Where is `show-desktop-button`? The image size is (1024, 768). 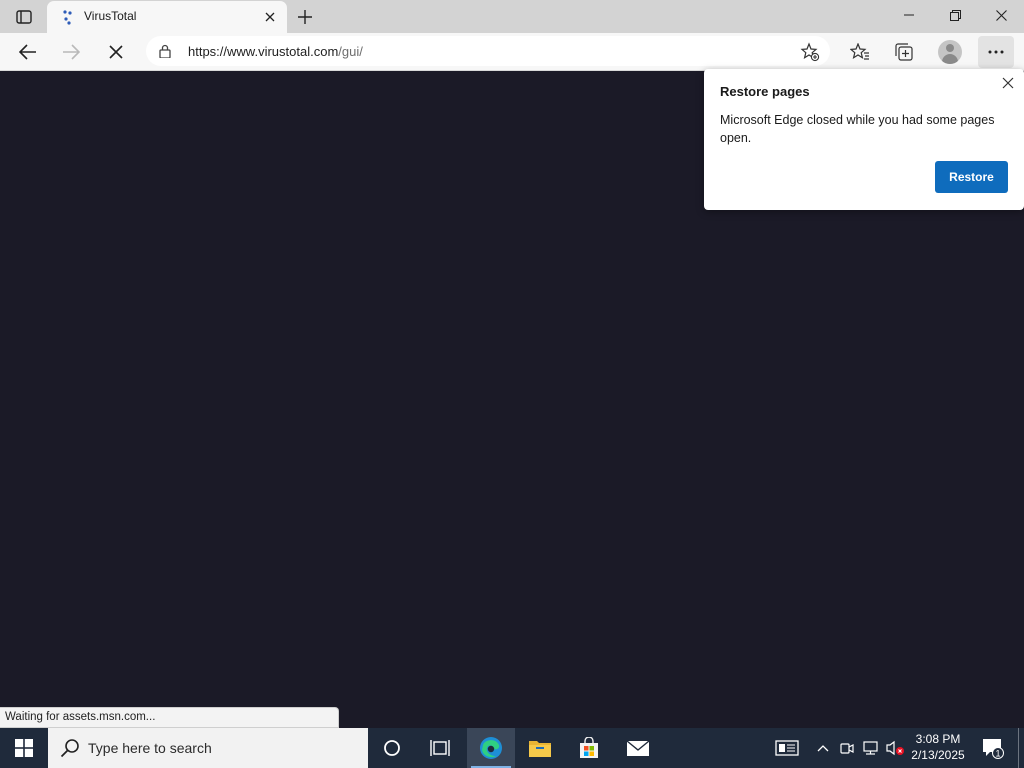 show-desktop-button is located at coordinates (1018, 748).